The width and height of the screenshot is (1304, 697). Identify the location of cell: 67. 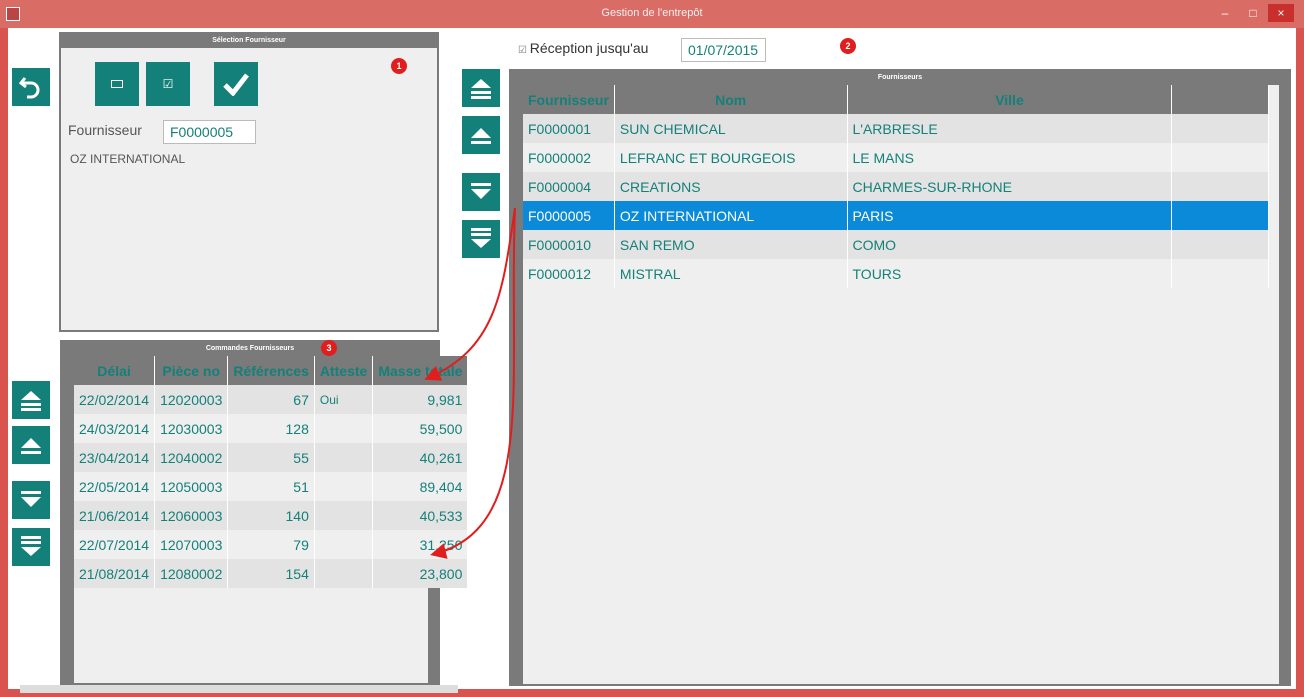
(271, 399).